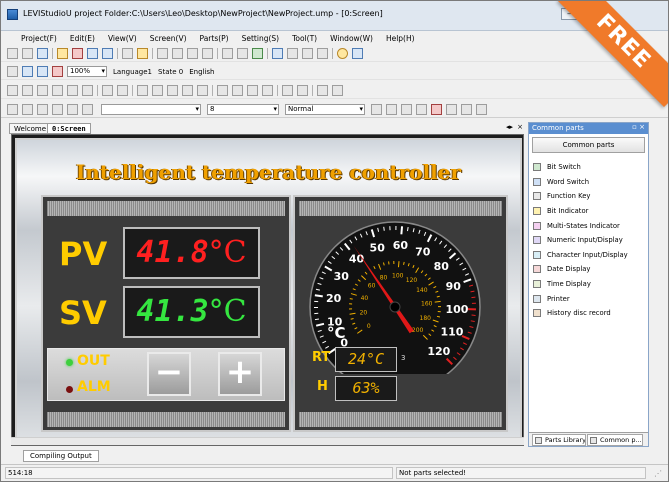  Describe the element at coordinates (322, 53) in the screenshot. I see `monitor-icon` at that location.